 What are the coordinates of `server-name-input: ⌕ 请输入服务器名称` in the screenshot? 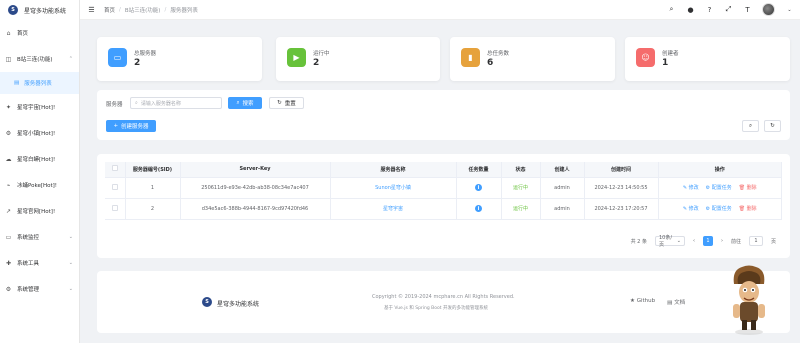 It's located at (176, 103).